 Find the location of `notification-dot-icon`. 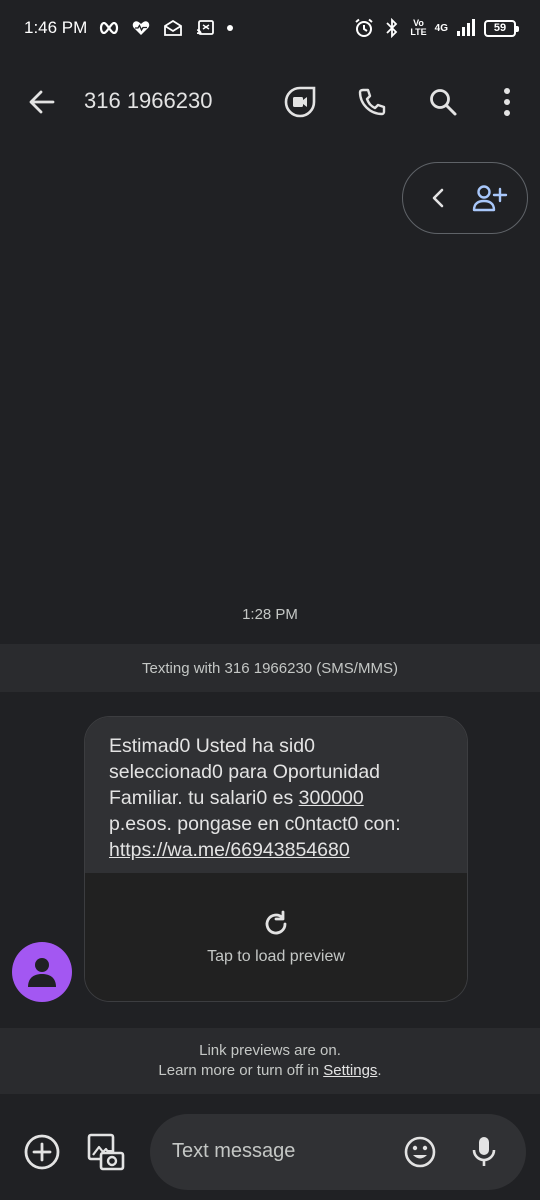

notification-dot-icon is located at coordinates (230, 28).